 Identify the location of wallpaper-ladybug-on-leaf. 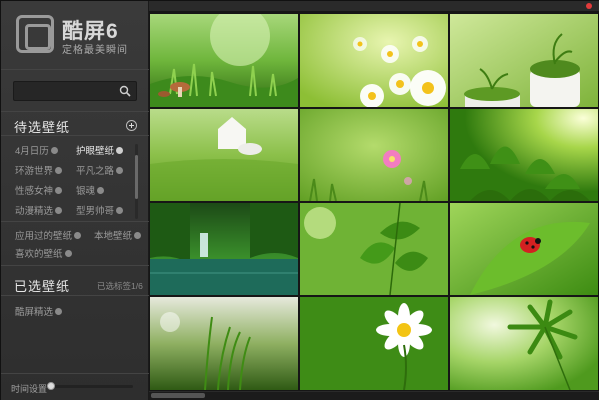
(524, 249).